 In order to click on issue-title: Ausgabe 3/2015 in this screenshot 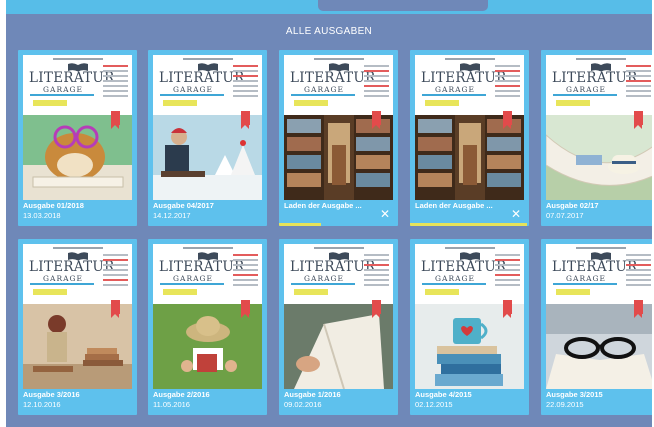, I will do `click(574, 394)`.